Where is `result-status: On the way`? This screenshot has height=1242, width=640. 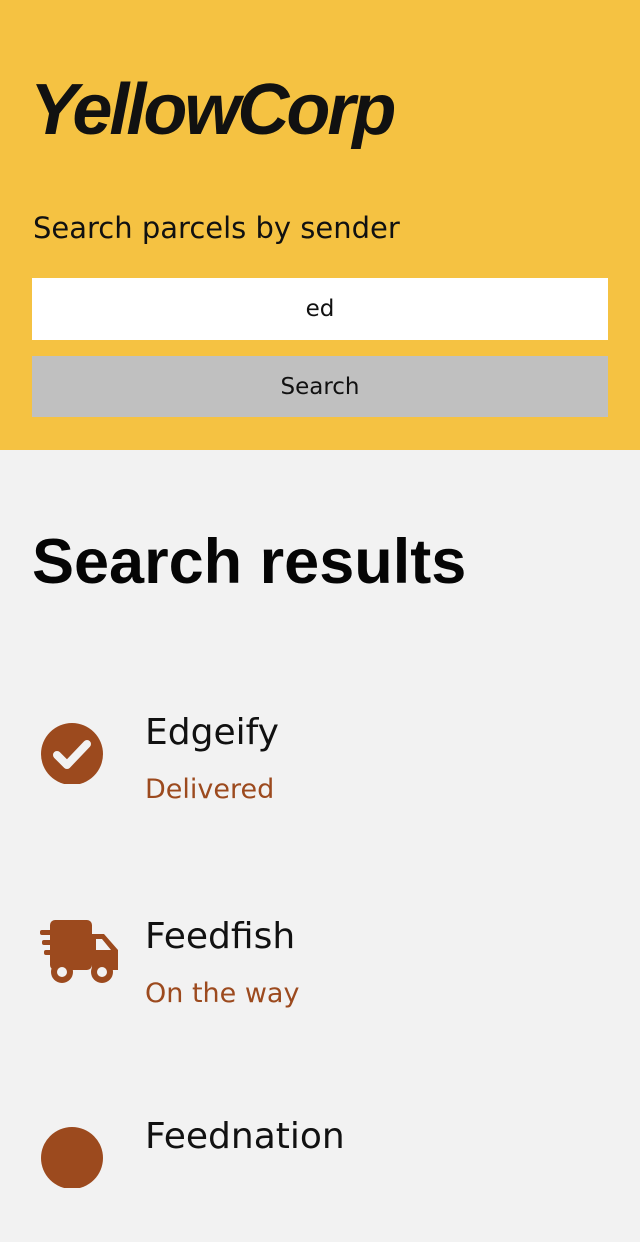 result-status: On the way is located at coordinates (222, 993).